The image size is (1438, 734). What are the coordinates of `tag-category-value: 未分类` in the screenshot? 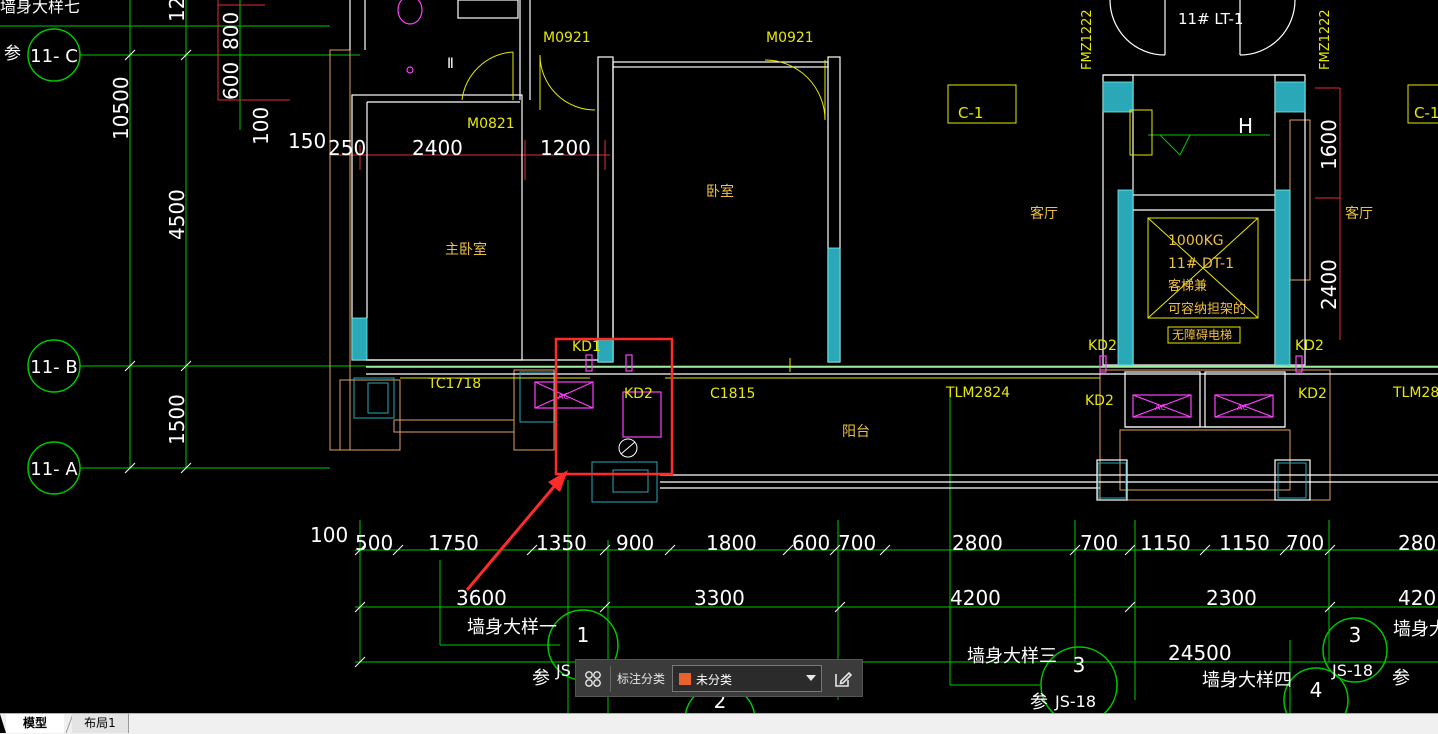 It's located at (714, 680).